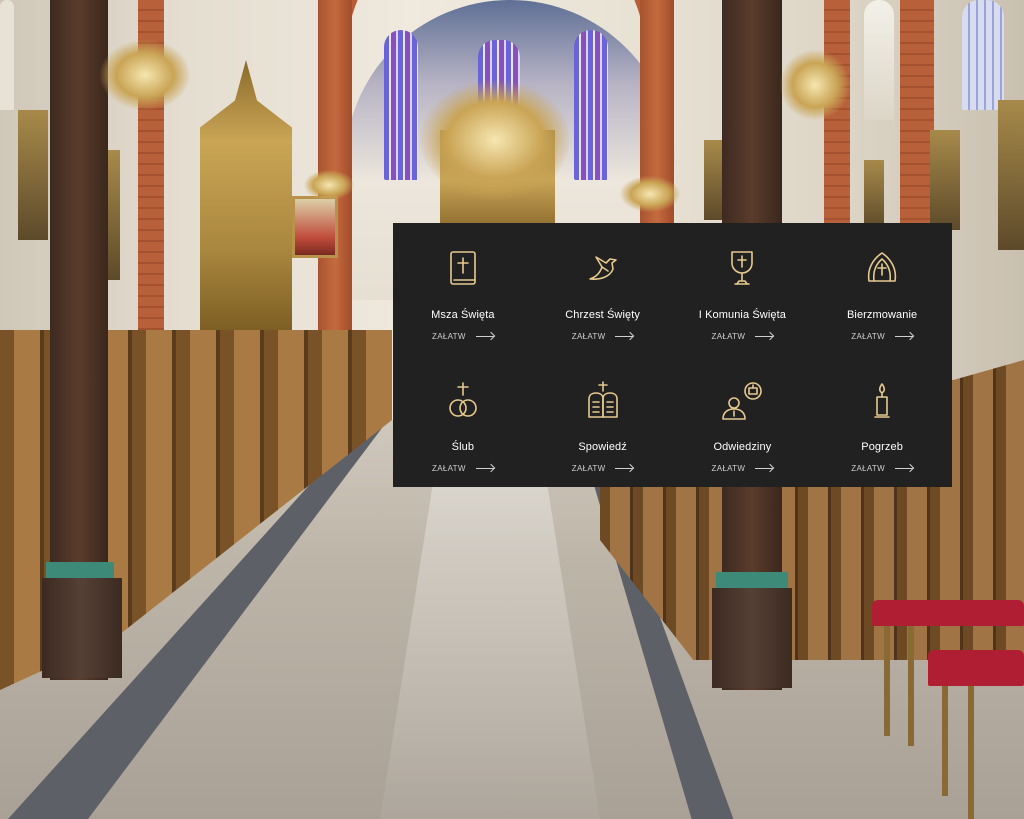  Describe the element at coordinates (742, 447) in the screenshot. I see `service-label: Odwiedziny` at that location.